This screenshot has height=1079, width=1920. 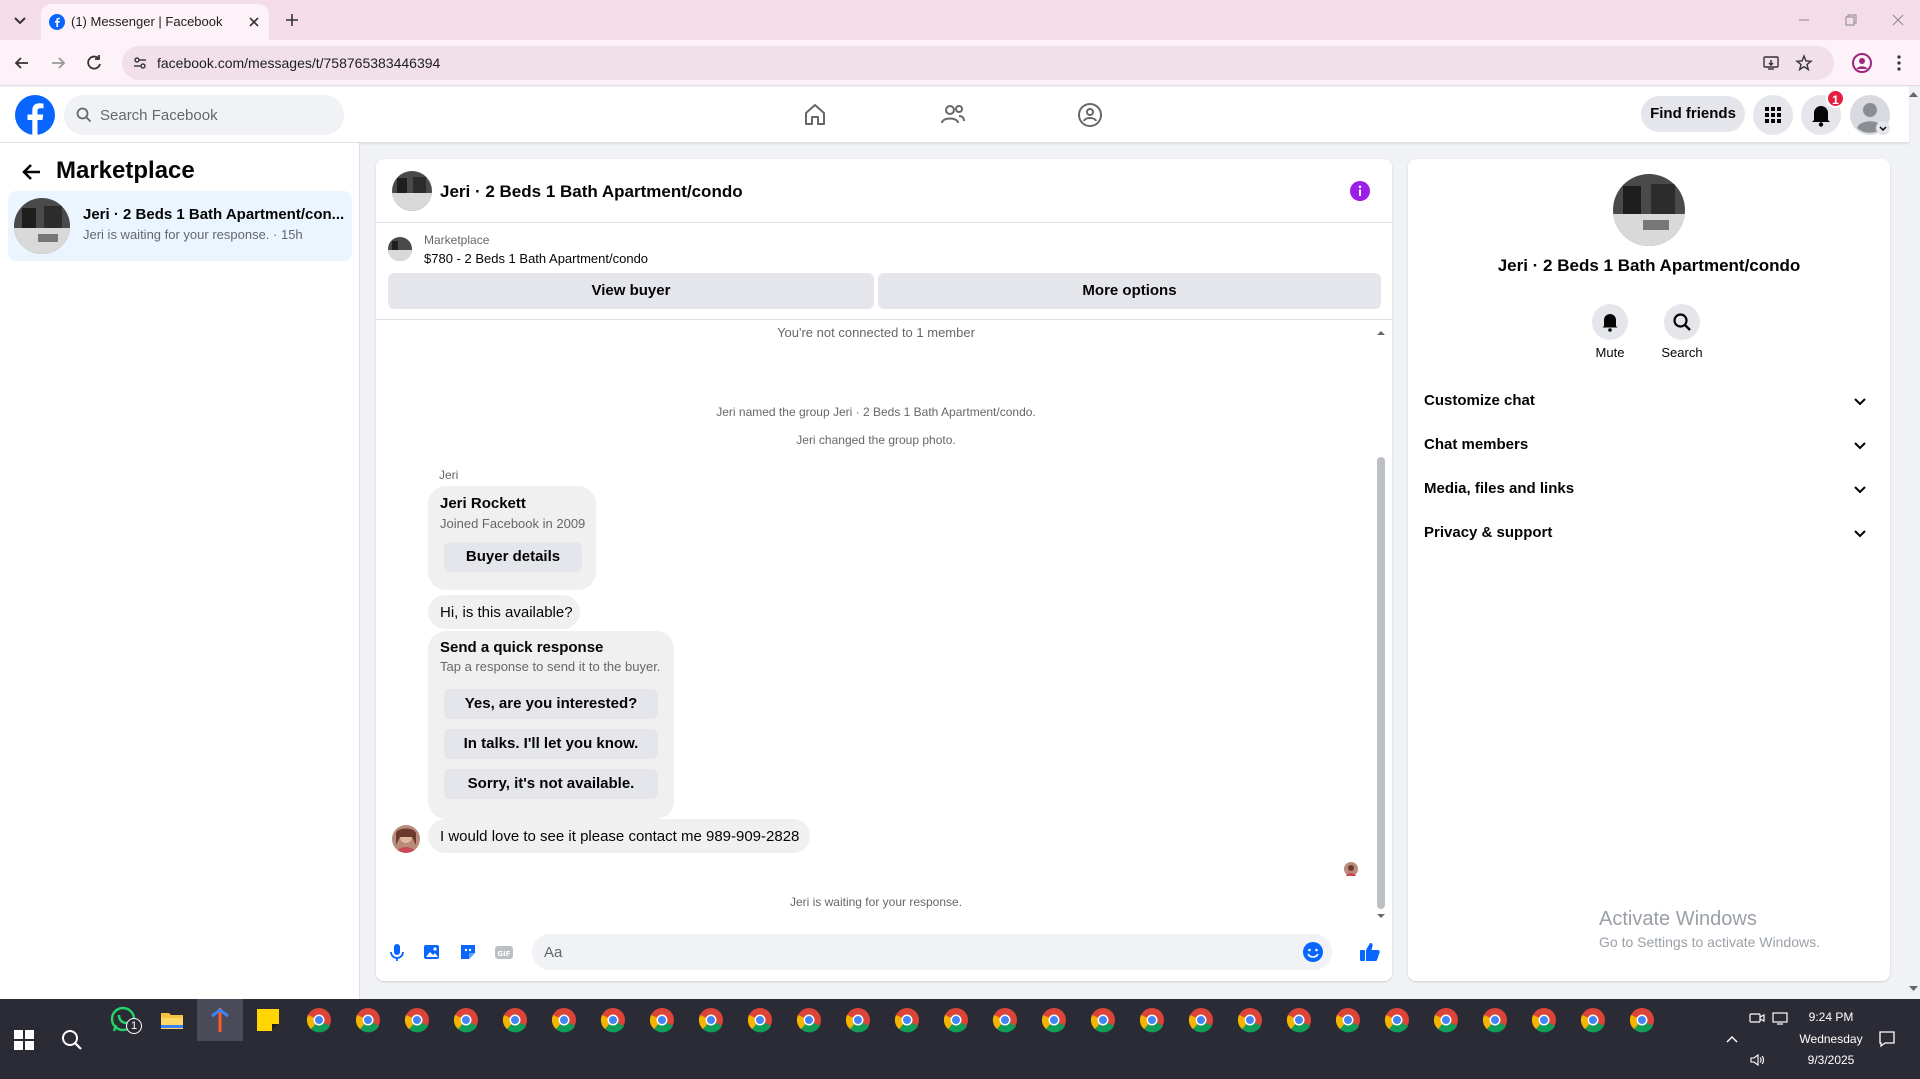 I want to click on restore-window-icon, so click(x=1851, y=20).